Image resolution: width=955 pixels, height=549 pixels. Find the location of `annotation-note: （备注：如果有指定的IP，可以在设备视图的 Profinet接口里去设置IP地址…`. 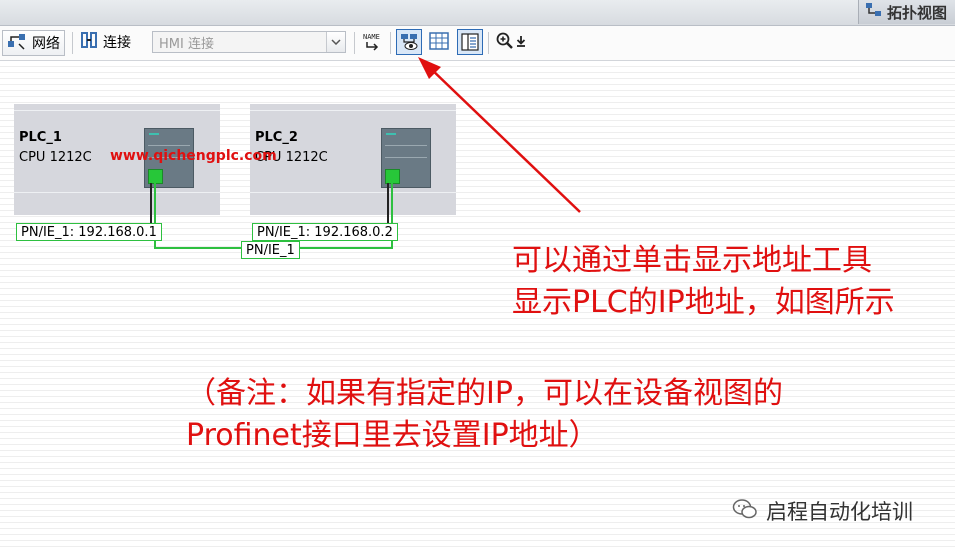

annotation-note: （备注：如果有指定的IP，可以在设备视图的 Profinet接口里去设置IP地址… is located at coordinates (484, 415).